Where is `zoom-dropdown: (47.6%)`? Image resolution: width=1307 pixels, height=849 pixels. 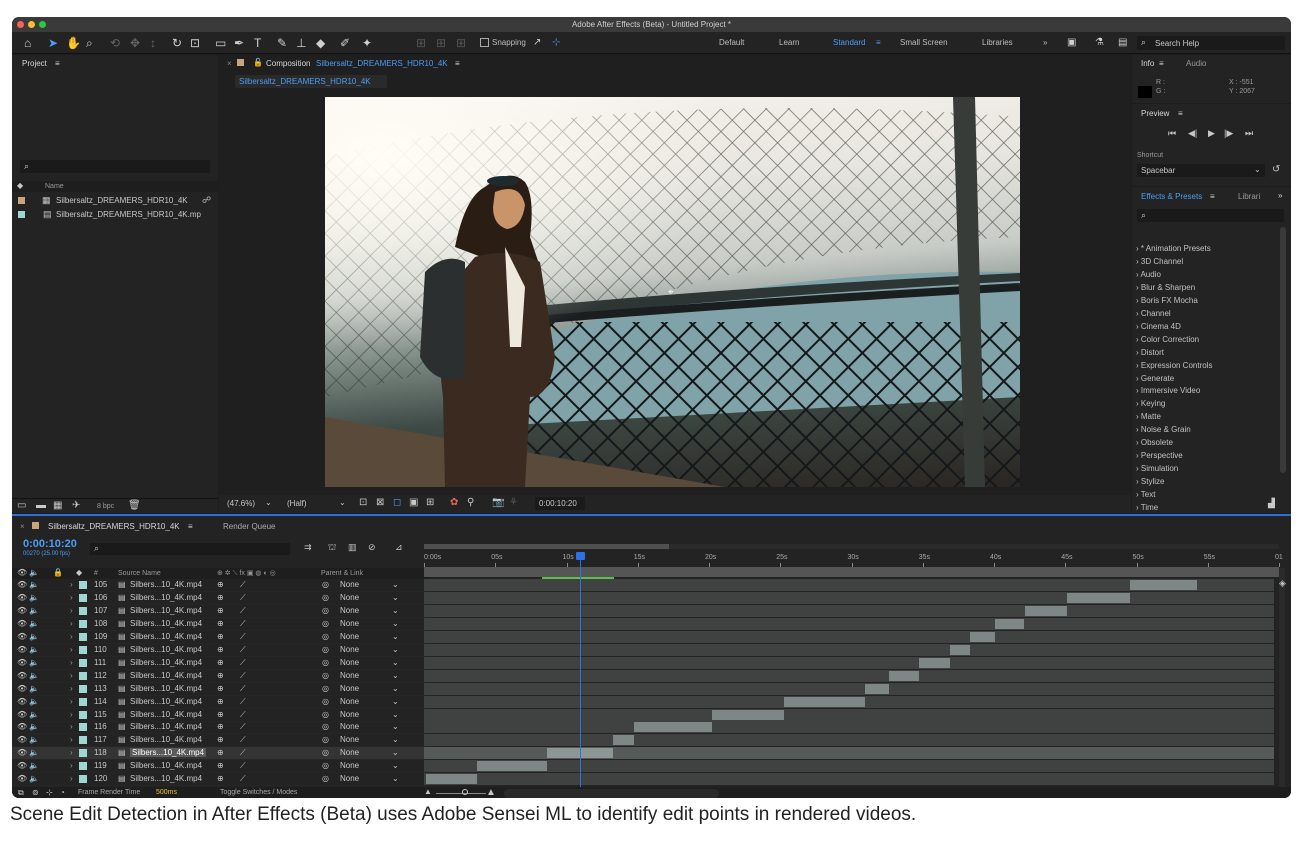
zoom-dropdown: (47.6%) is located at coordinates (241, 503).